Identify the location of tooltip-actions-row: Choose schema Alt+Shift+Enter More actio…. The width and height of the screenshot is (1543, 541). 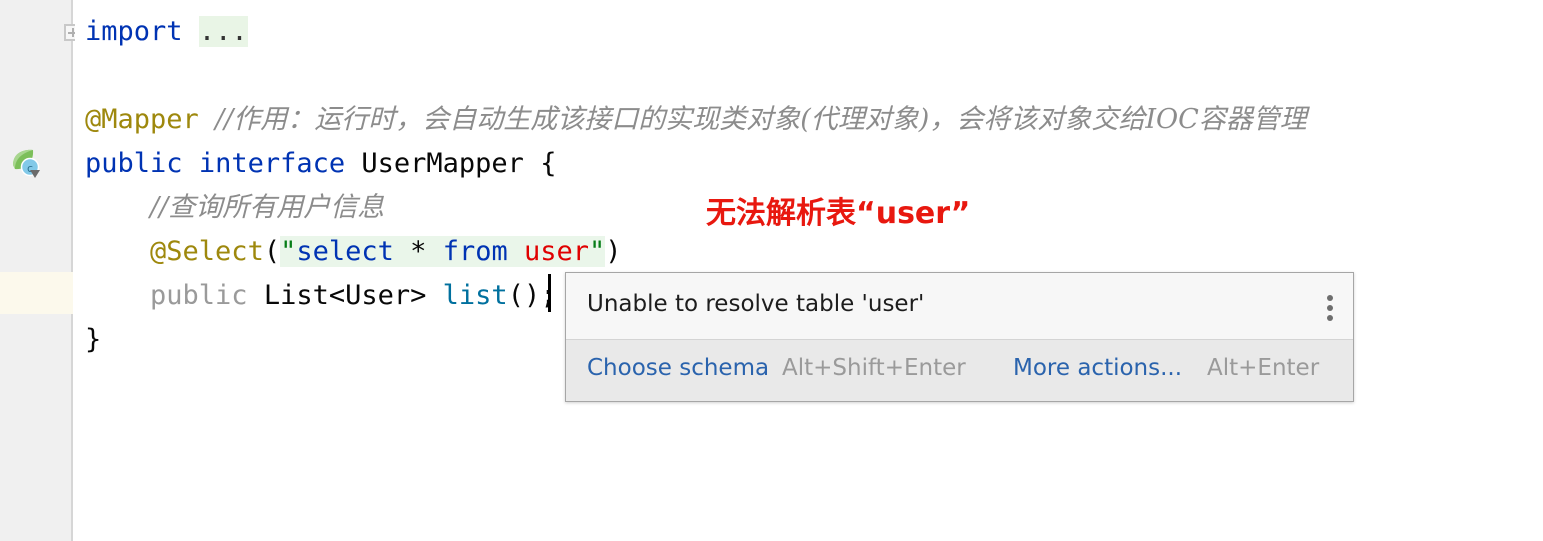
(959, 370).